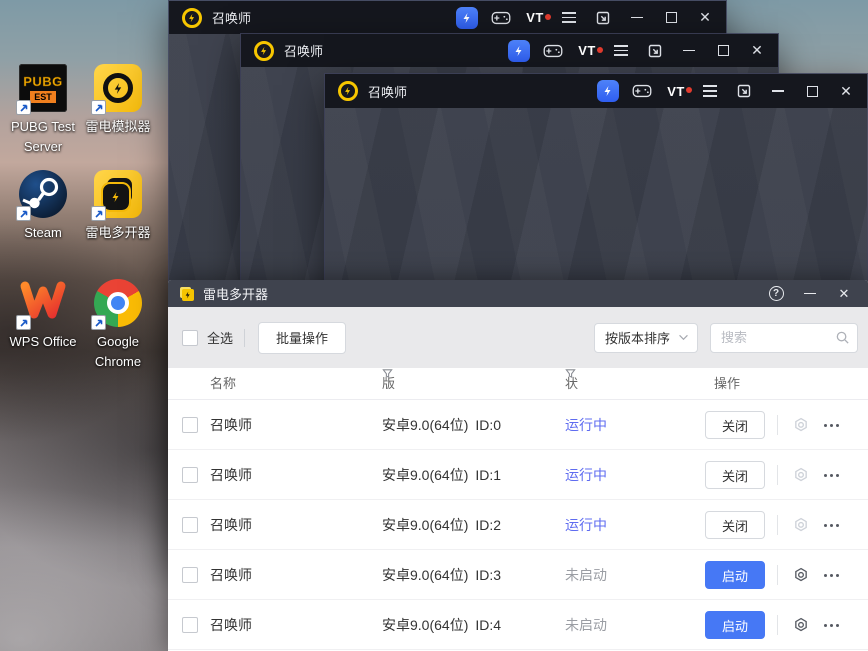  What do you see at coordinates (187, 294) in the screenshot?
I see `ld-multiplayer-logo-icon` at bounding box center [187, 294].